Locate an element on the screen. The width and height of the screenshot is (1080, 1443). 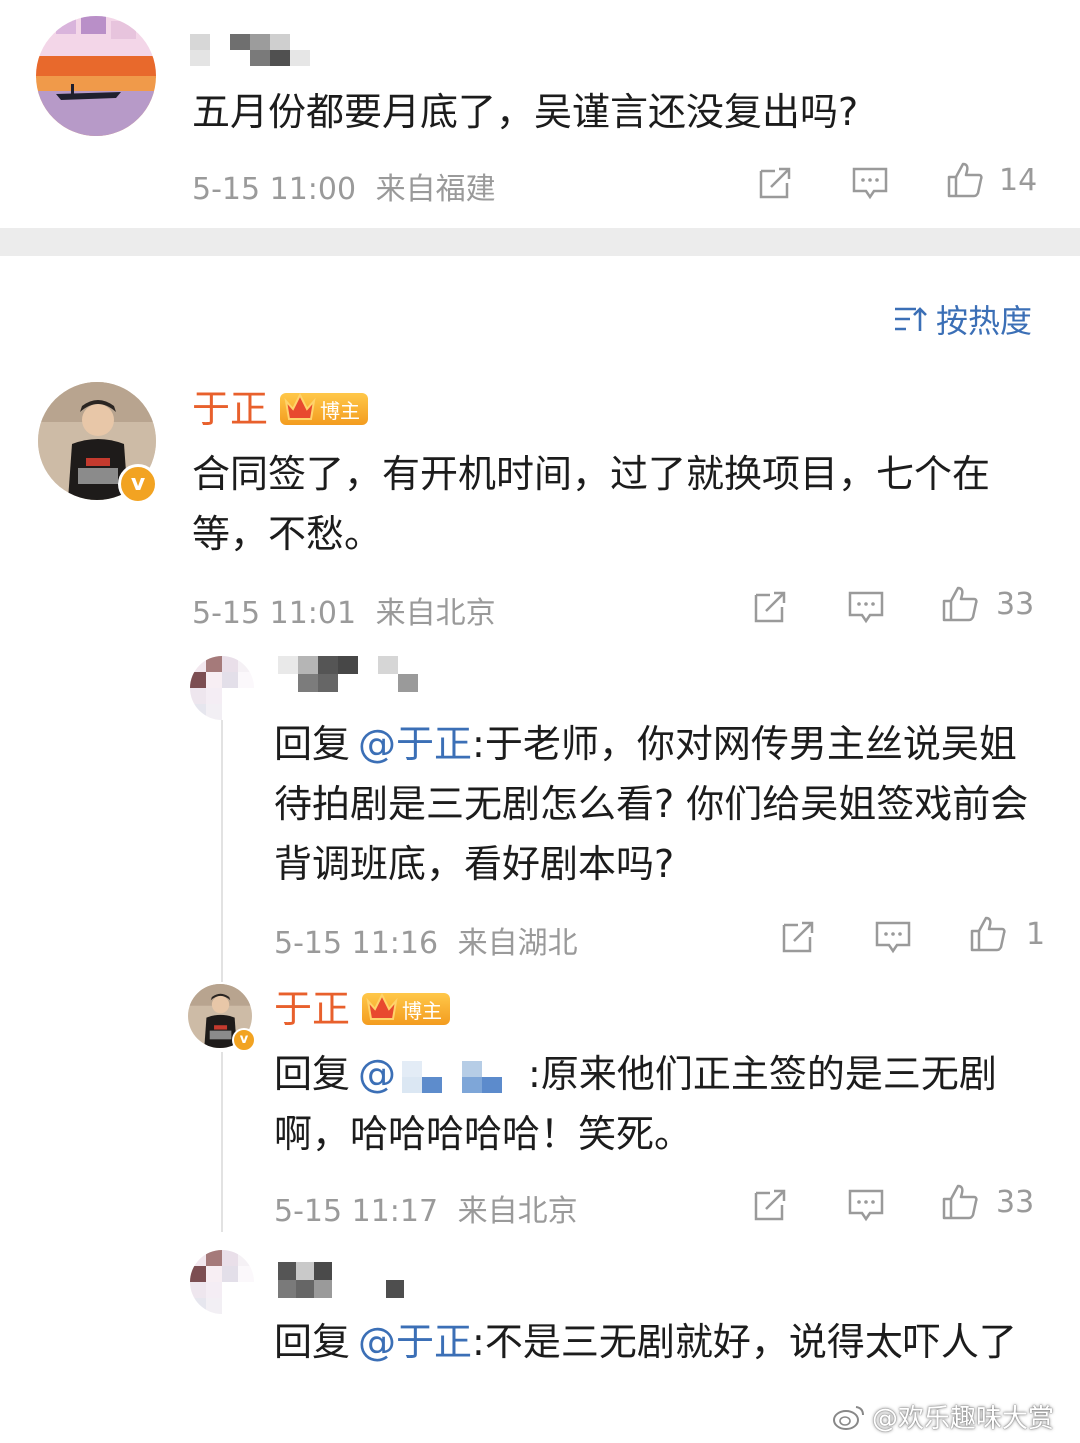
reply-meta: 5-15 11:16 来自湖北 is located at coordinates (426, 940).